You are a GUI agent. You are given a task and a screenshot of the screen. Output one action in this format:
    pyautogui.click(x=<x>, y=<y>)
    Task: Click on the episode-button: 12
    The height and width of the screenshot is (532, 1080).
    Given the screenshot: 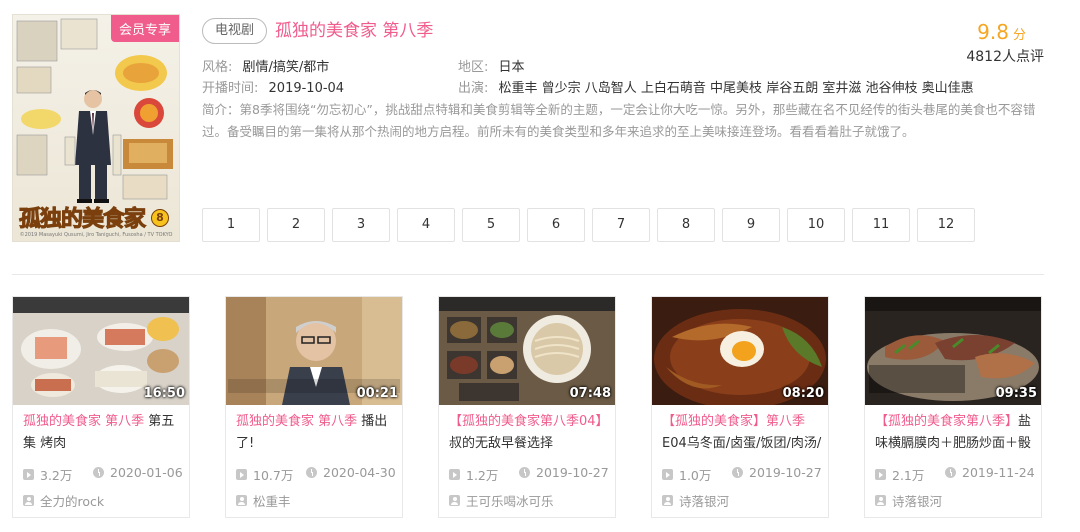 What is the action you would take?
    pyautogui.click(x=946, y=225)
    